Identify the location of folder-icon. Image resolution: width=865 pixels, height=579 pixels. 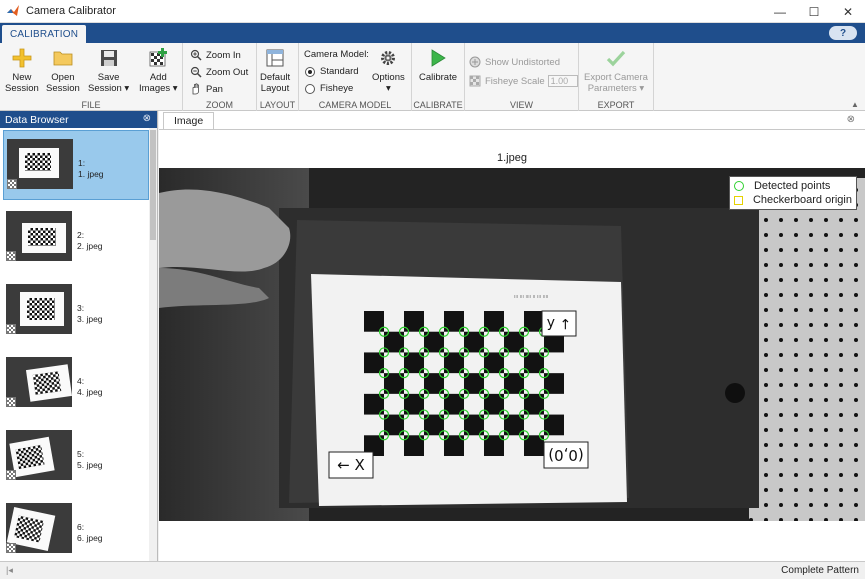
(63, 58).